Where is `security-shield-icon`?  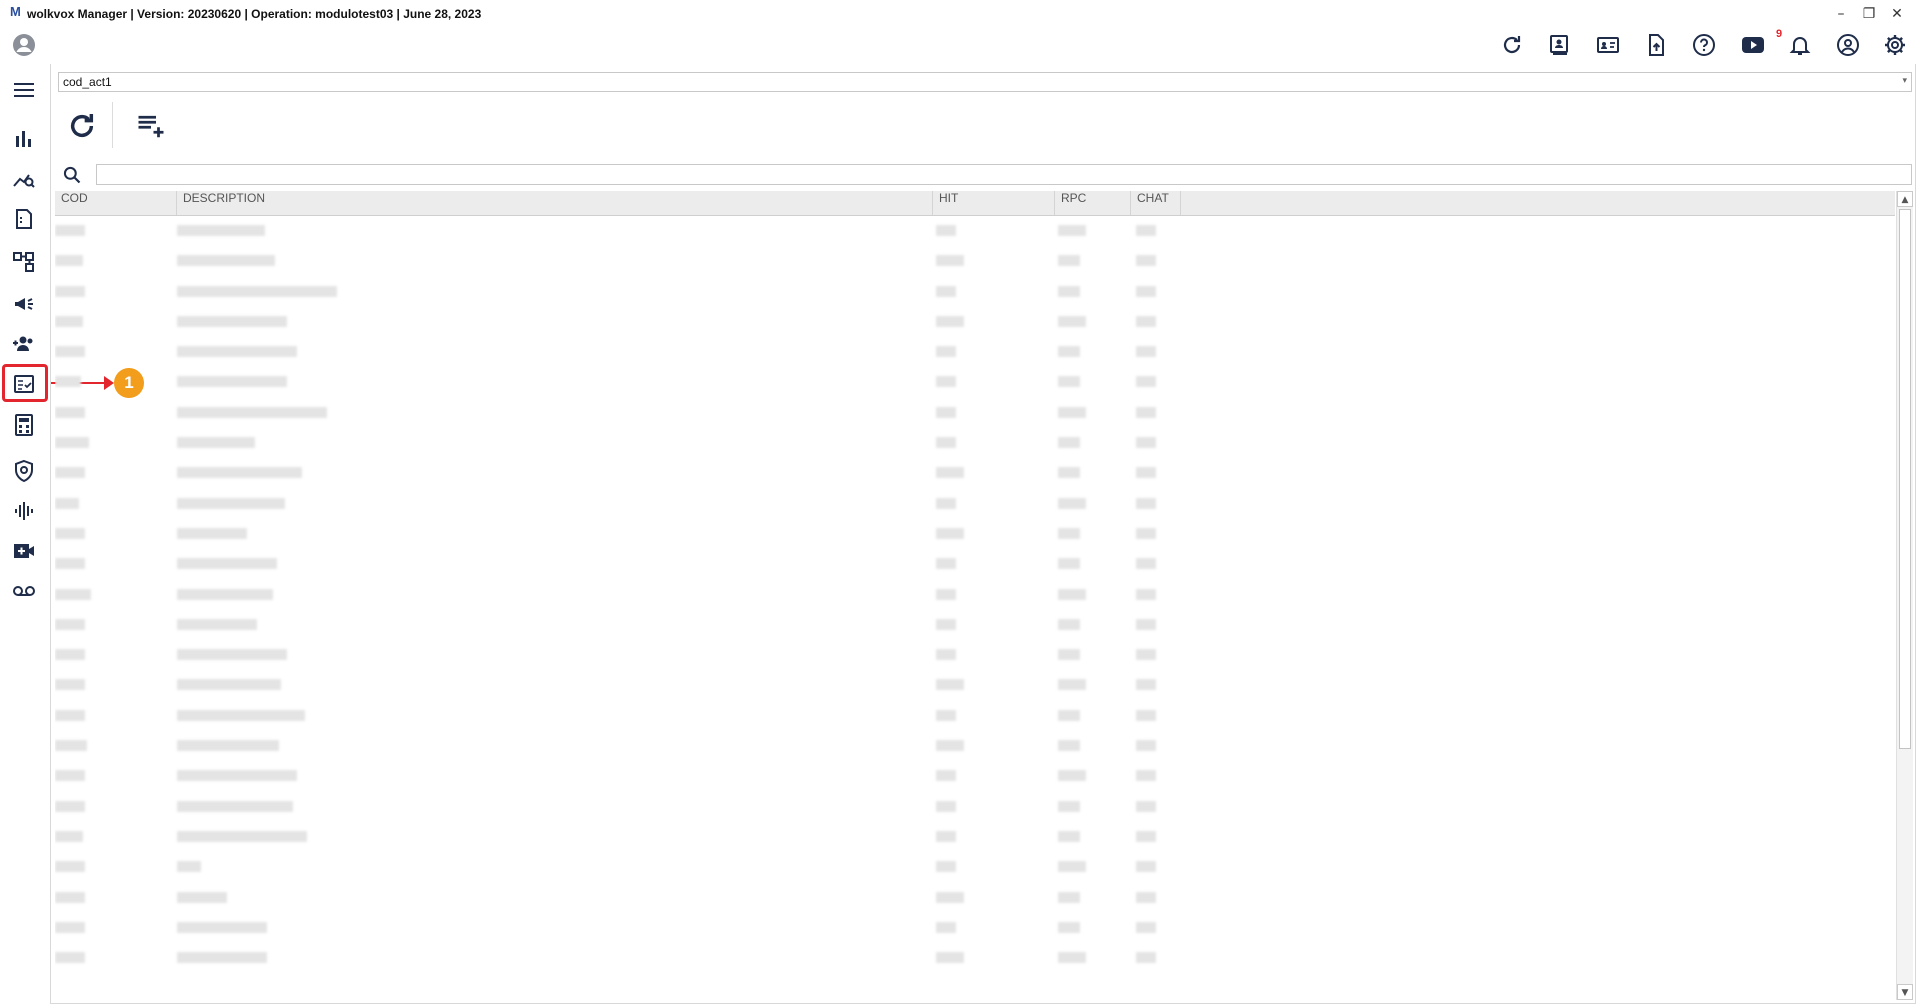 security-shield-icon is located at coordinates (24, 471).